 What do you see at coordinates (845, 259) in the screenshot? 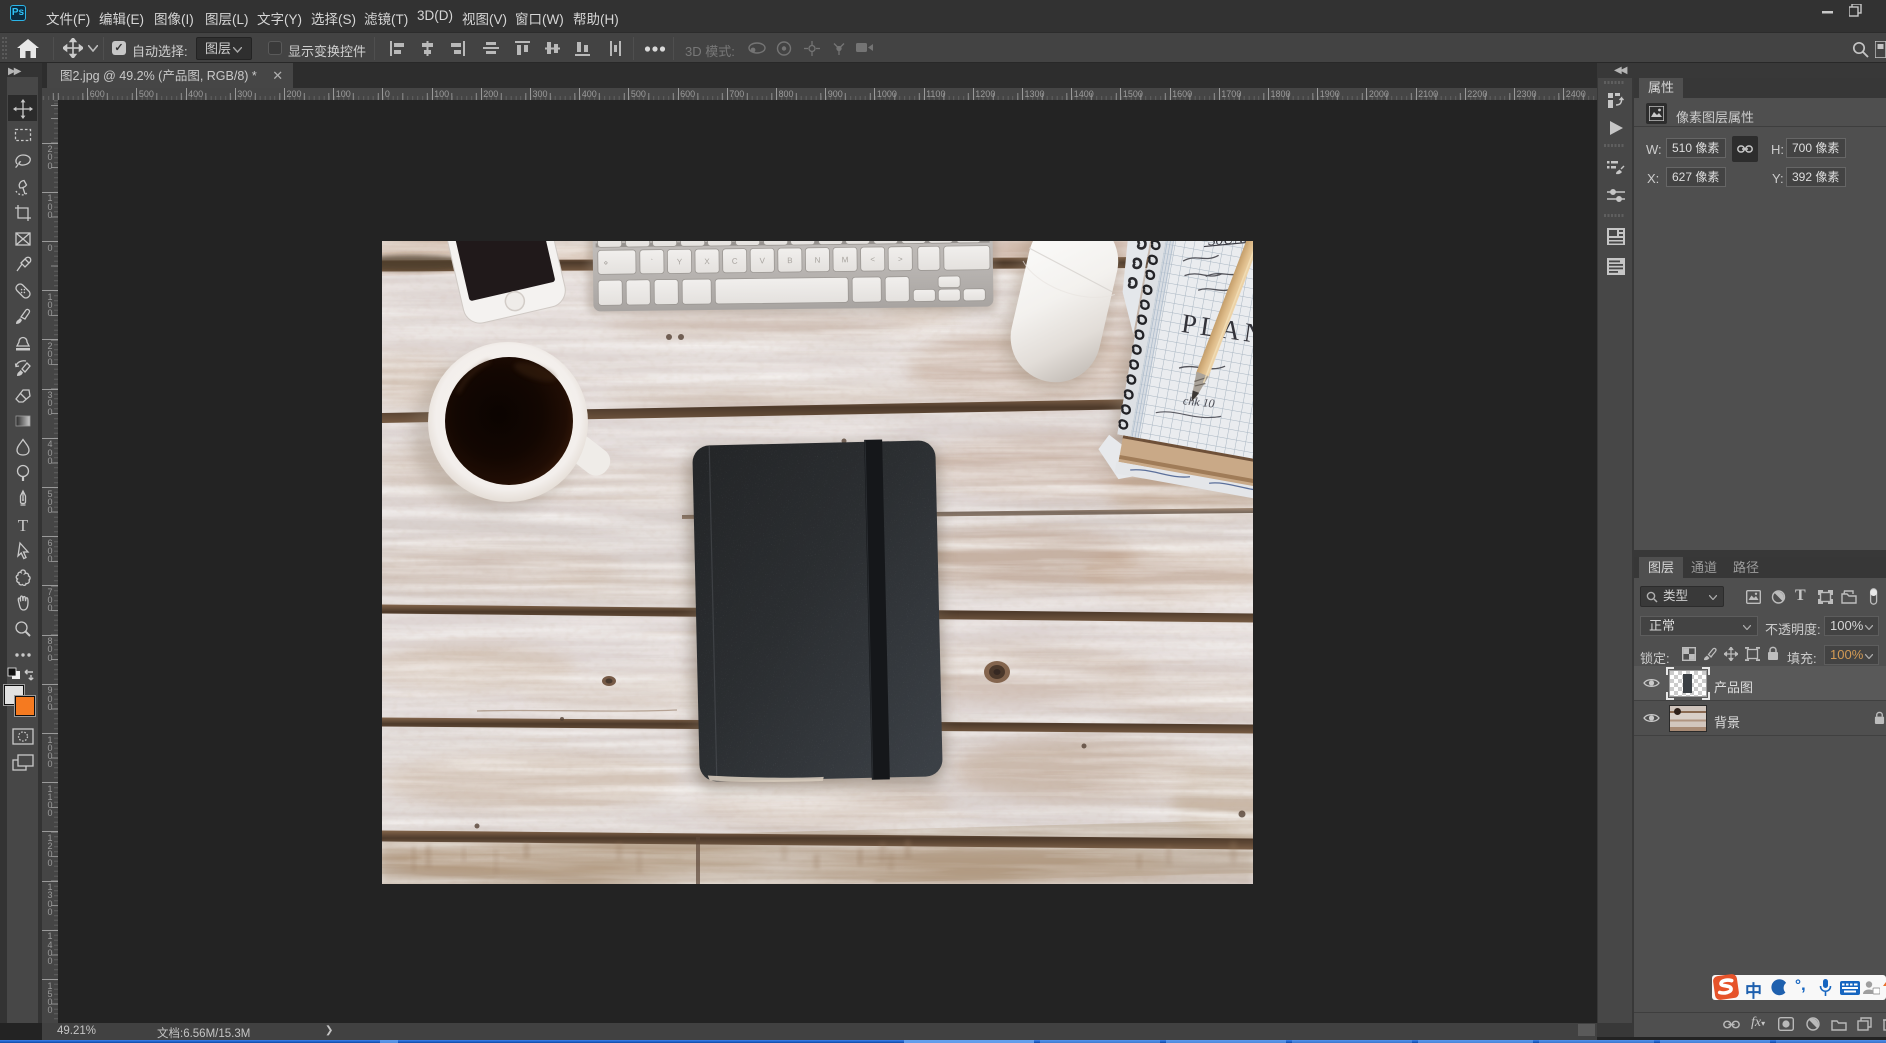
I see `svg-text: M` at bounding box center [845, 259].